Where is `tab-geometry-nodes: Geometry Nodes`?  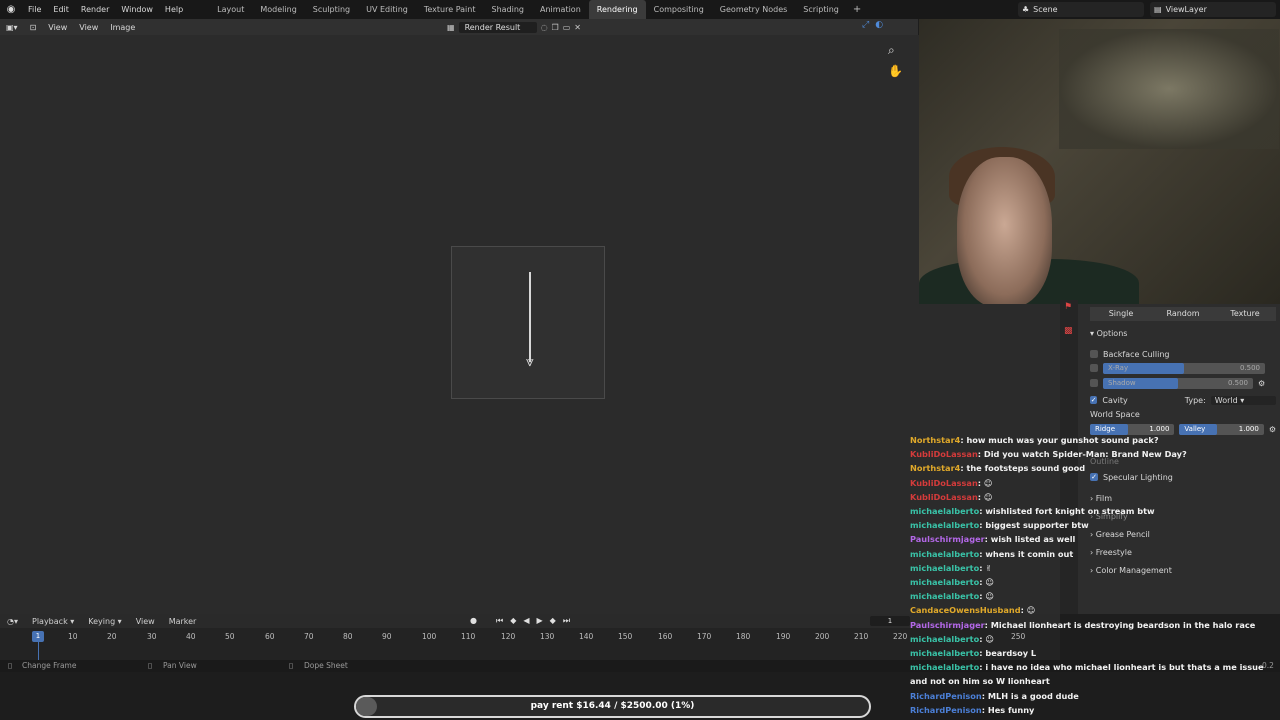 tab-geometry-nodes: Geometry Nodes is located at coordinates (753, 9).